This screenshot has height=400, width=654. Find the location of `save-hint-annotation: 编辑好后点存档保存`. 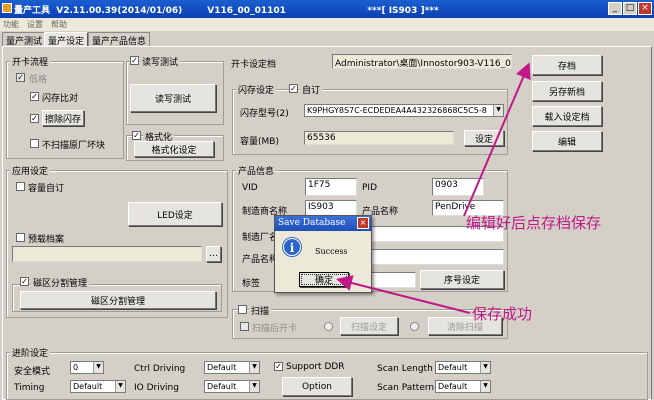

save-hint-annotation: 编辑好后点存档保存 is located at coordinates (534, 223).